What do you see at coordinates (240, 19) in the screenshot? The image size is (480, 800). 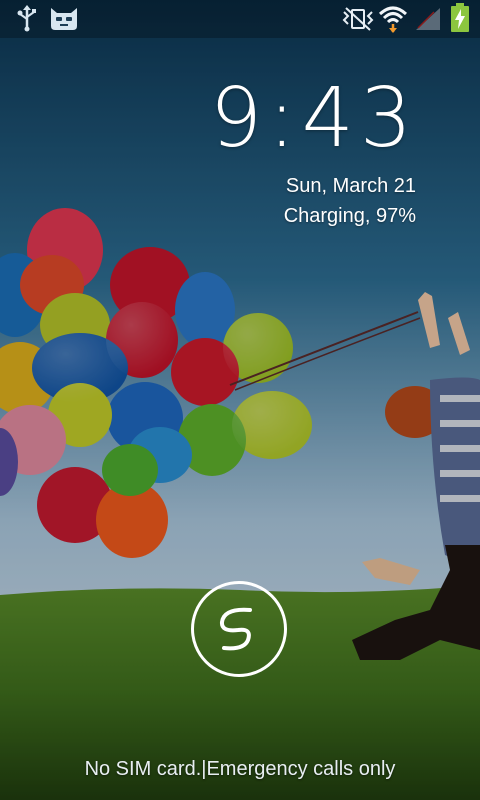 I see `status-bar` at bounding box center [240, 19].